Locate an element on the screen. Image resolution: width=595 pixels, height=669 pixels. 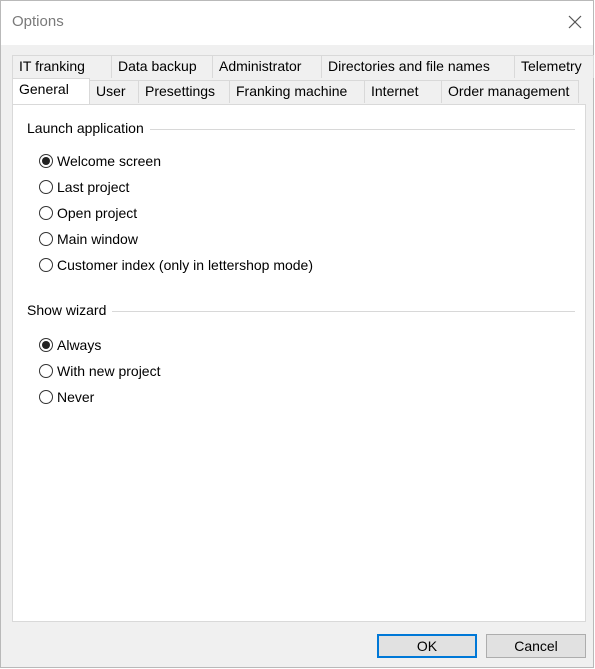
tab-it-franking: IT franking is located at coordinates (62, 66).